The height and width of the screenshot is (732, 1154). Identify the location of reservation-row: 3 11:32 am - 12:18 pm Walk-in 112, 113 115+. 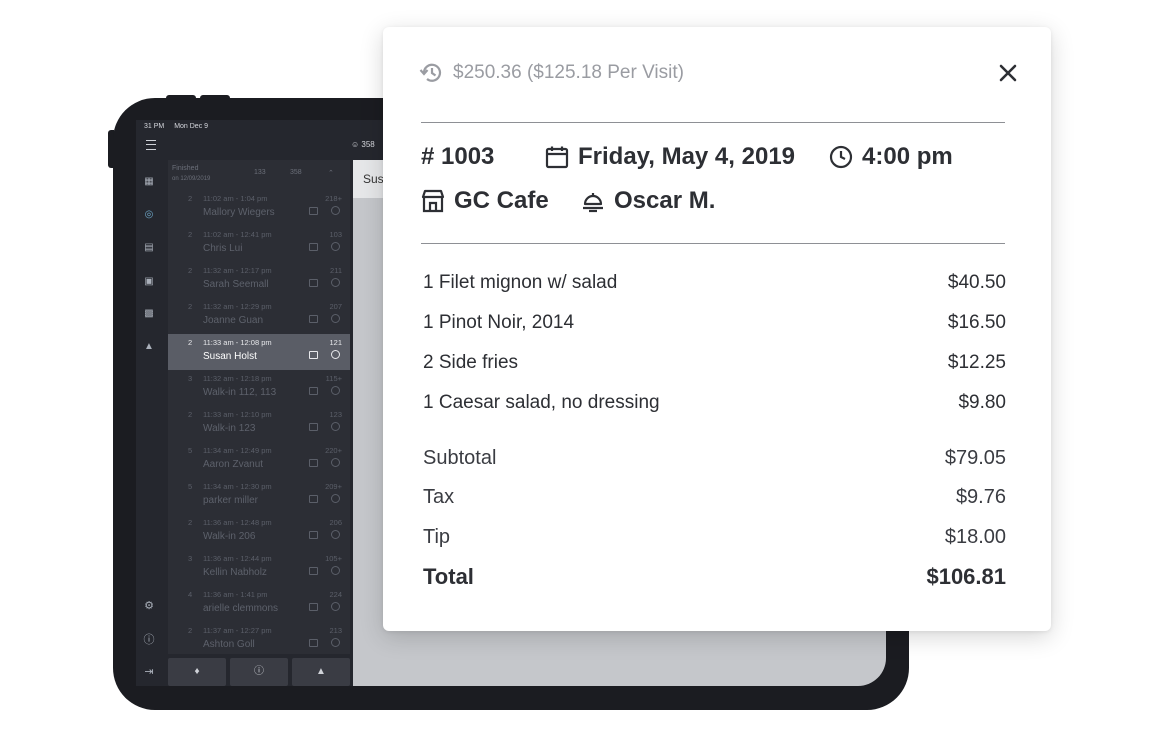
(259, 388).